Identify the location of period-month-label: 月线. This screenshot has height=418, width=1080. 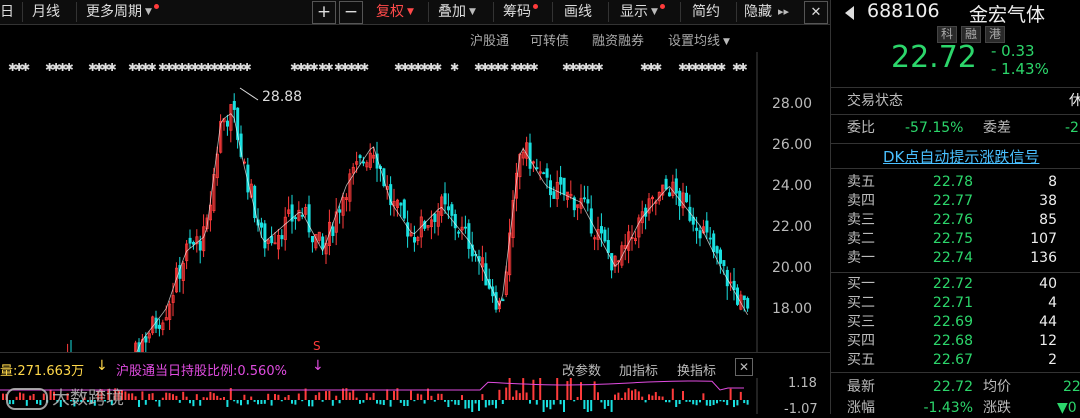
(46, 12).